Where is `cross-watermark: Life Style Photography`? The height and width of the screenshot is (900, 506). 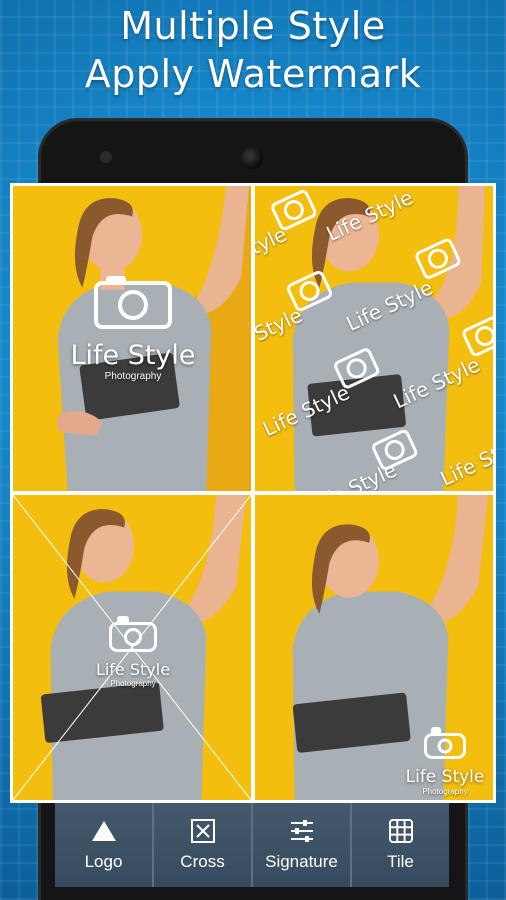 cross-watermark: Life Style Photography is located at coordinates (133, 652).